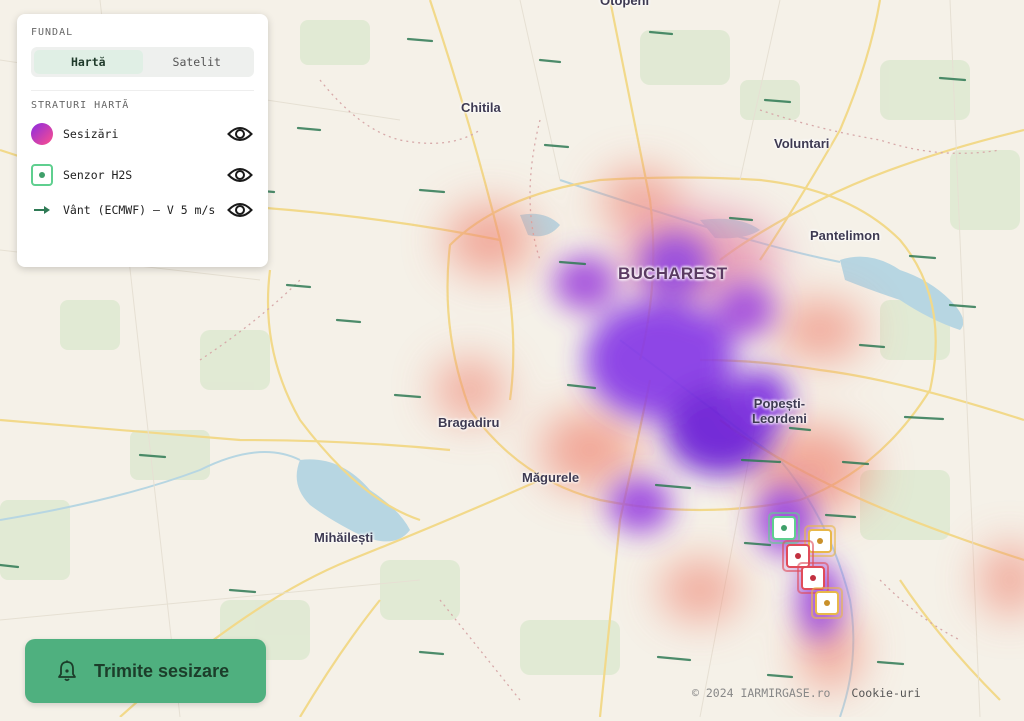 The height and width of the screenshot is (721, 1024). I want to click on layer-label-wind: Vânt (ECMWF) — V 5 m/s, so click(139, 209).